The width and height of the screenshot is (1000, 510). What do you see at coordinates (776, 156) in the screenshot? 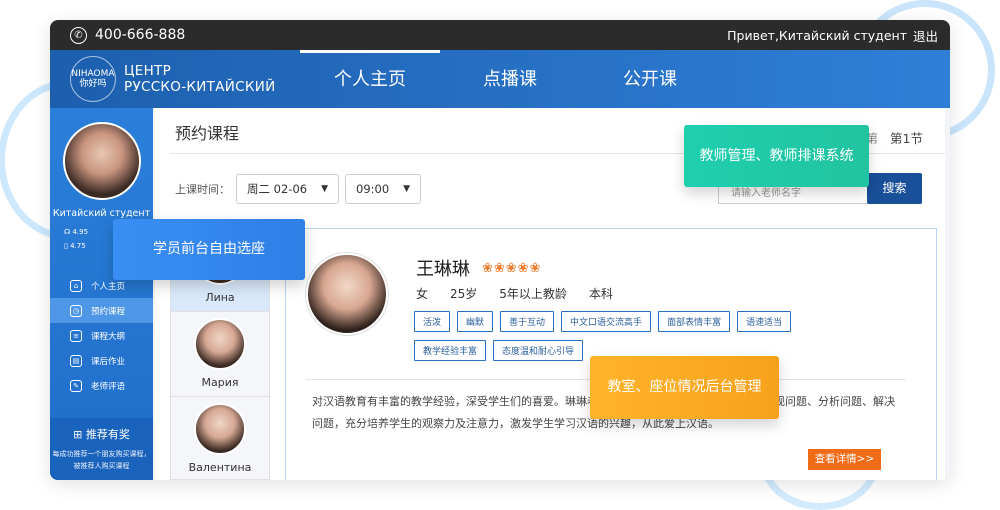
I see `callout-teacher: 教师管理、教师排课系统` at bounding box center [776, 156].